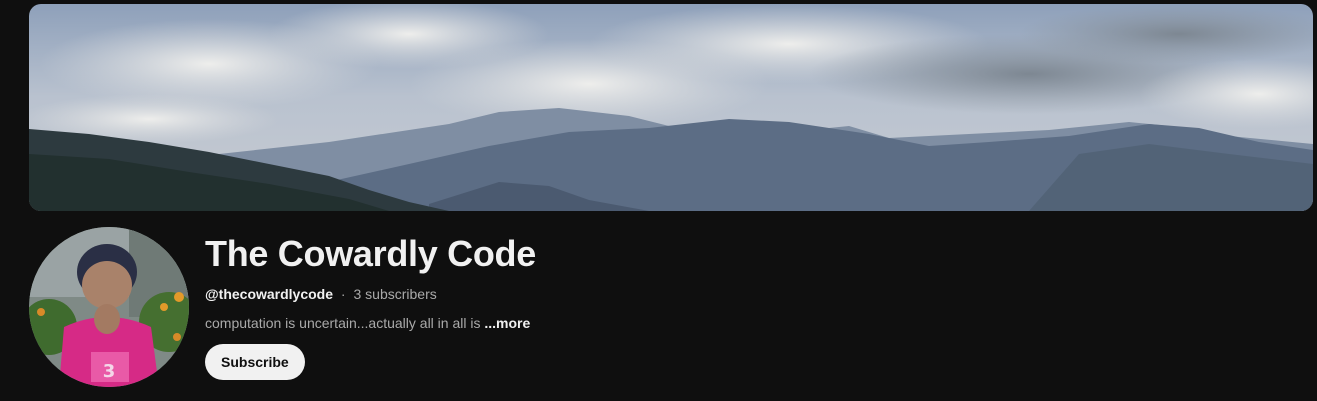 This screenshot has height=401, width=1317. Describe the element at coordinates (655, 294) in the screenshot. I see `channel-meta: @thecowardlycode · 3 subscribers` at that location.